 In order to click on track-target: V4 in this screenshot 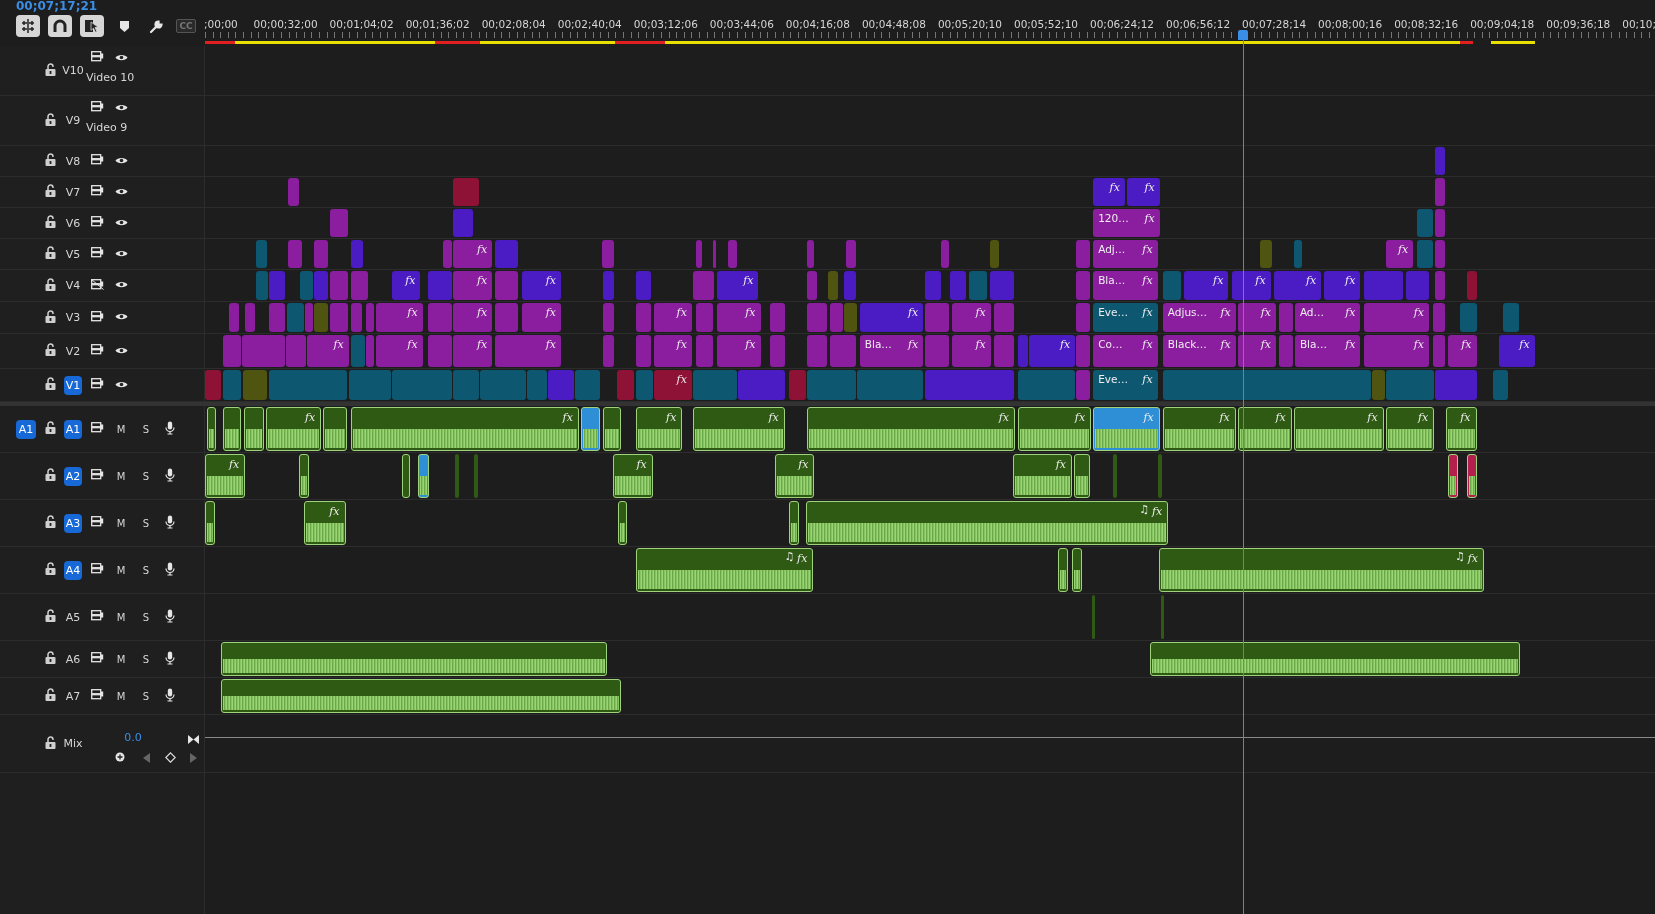, I will do `click(73, 285)`.